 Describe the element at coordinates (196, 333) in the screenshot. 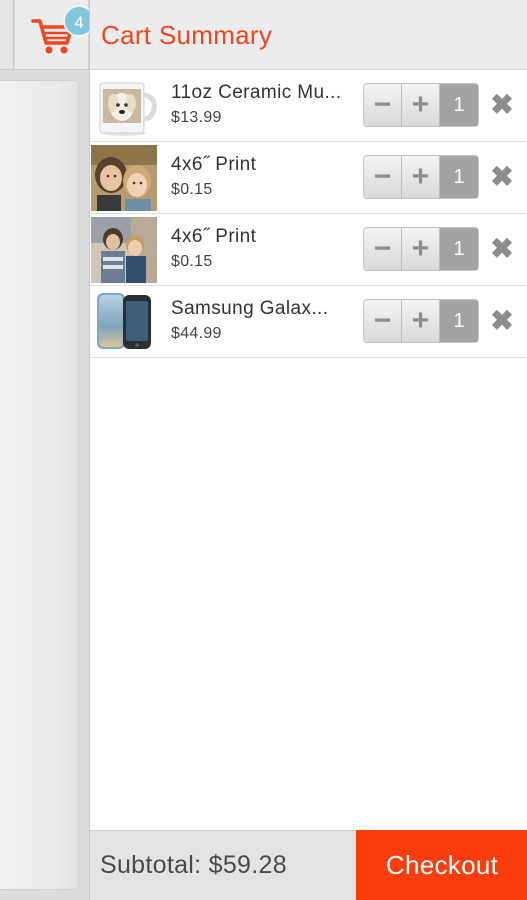

I see `product-price: $44.99` at that location.